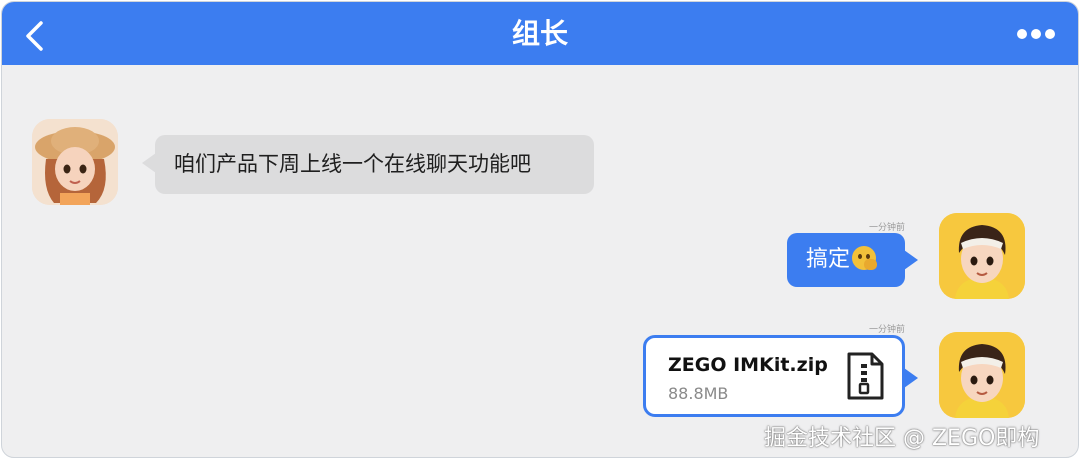 The height and width of the screenshot is (459, 1080). Describe the element at coordinates (698, 393) in the screenshot. I see `file-size: 88.8MB` at that location.